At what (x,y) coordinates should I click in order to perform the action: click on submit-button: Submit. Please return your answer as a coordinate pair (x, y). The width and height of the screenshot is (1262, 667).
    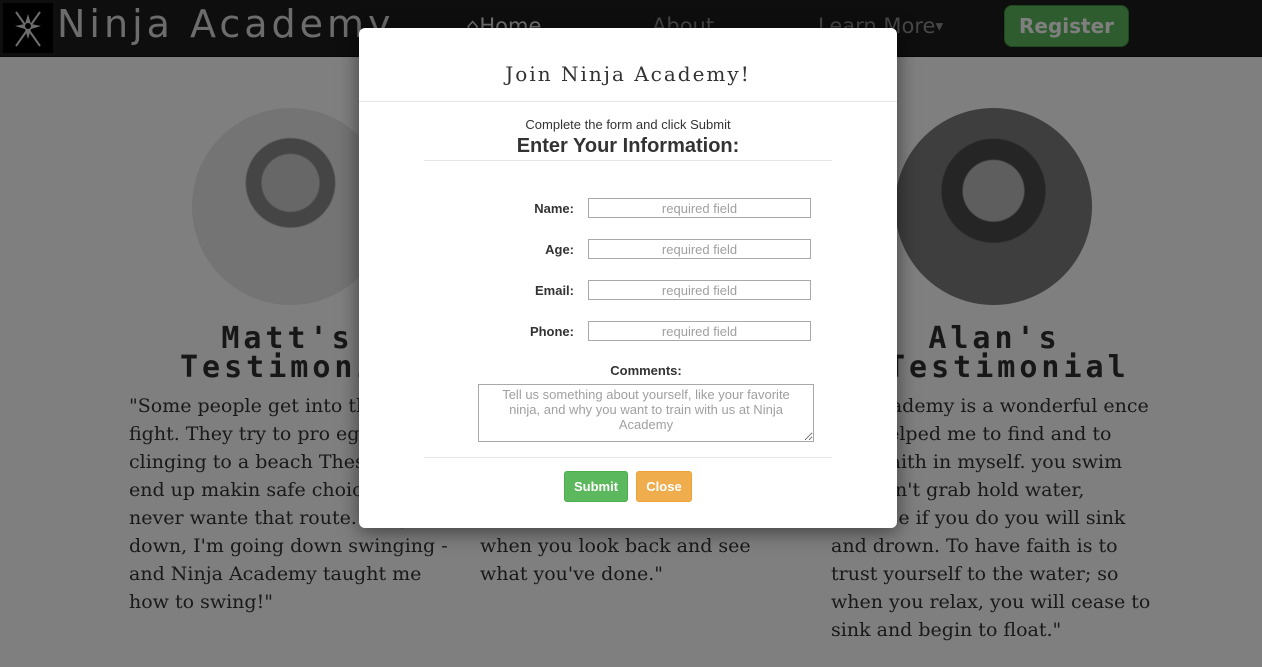
    Looking at the image, I should click on (596, 486).